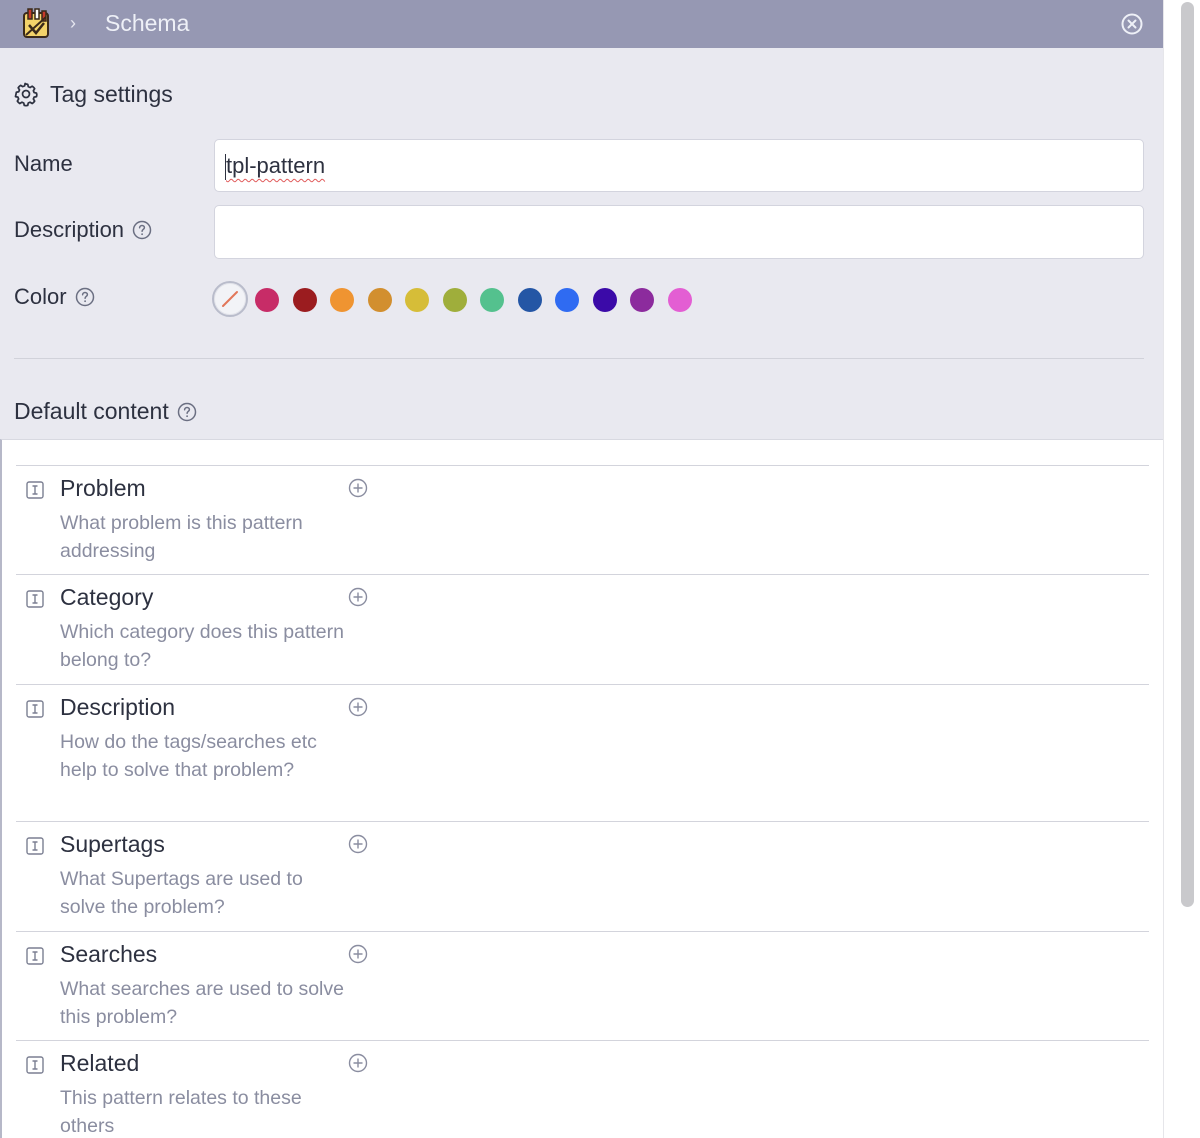  Describe the element at coordinates (40, 296) in the screenshot. I see `color-label-text: Color` at that location.